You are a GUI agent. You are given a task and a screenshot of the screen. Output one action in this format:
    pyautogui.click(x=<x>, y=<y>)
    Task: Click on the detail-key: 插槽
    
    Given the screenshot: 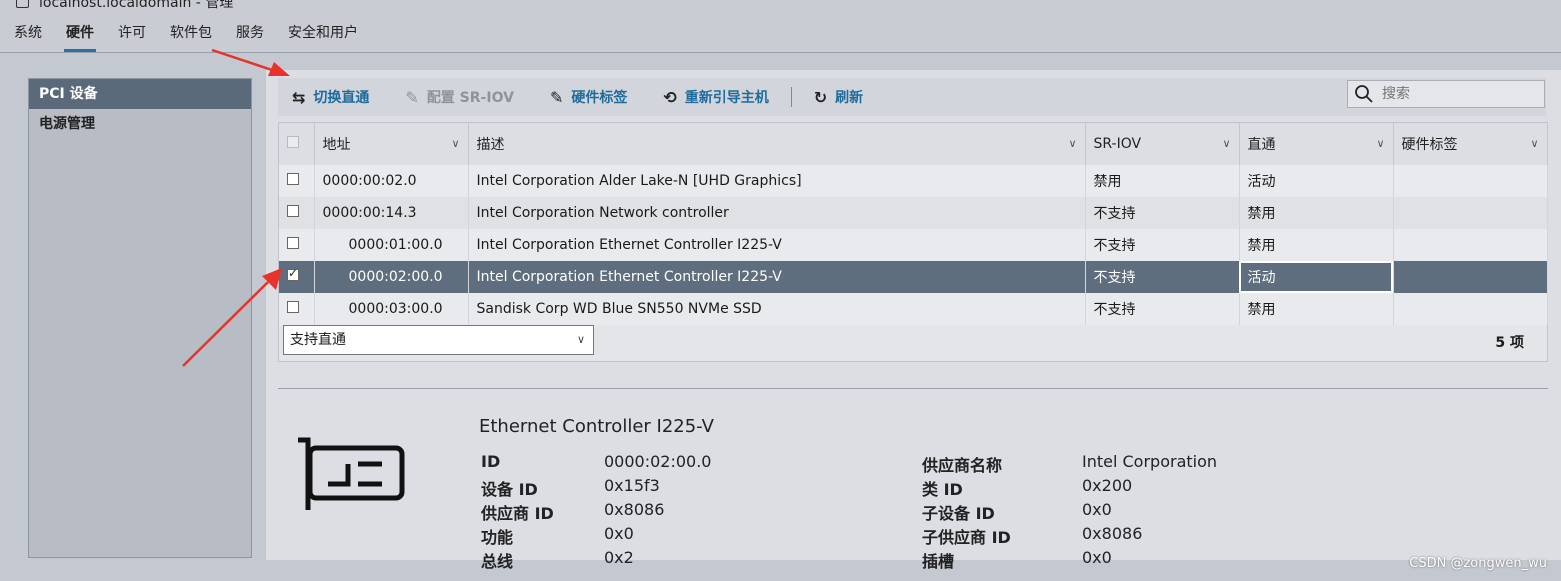 What is the action you would take?
    pyautogui.click(x=938, y=561)
    